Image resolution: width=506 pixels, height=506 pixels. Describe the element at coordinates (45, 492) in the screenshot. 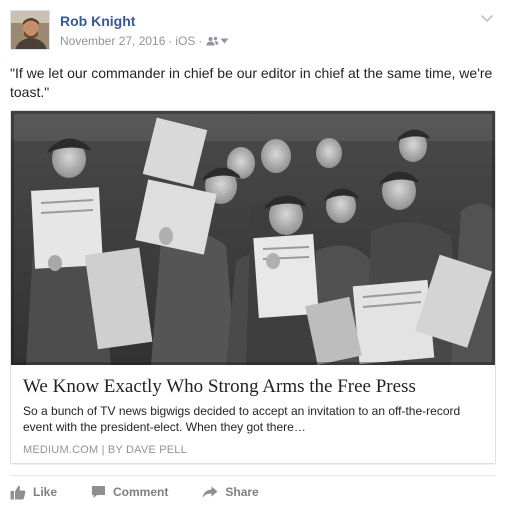

I see `like-label: Like` at that location.